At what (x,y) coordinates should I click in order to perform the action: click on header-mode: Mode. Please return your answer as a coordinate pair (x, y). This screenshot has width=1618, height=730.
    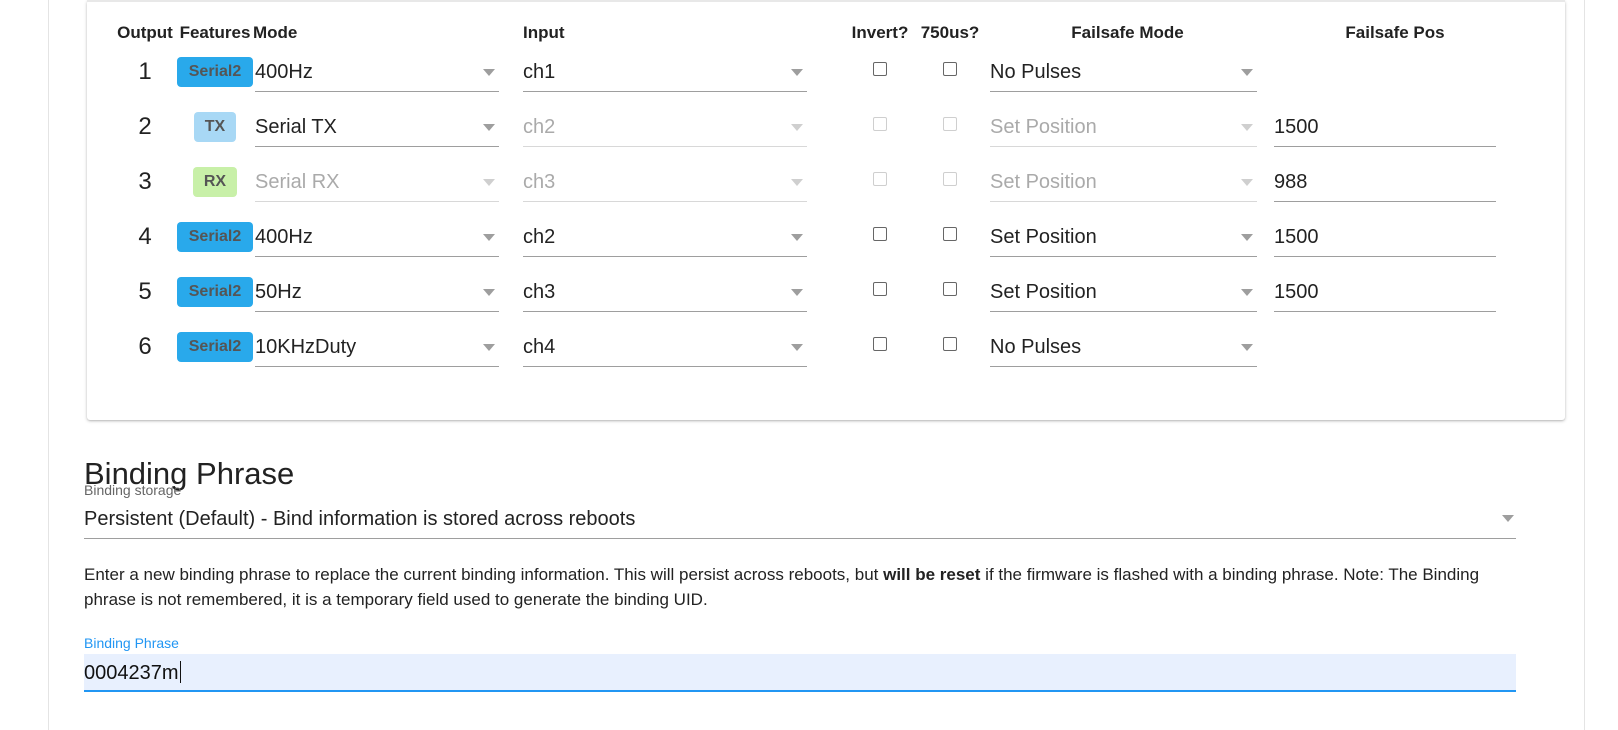
    Looking at the image, I should click on (275, 32).